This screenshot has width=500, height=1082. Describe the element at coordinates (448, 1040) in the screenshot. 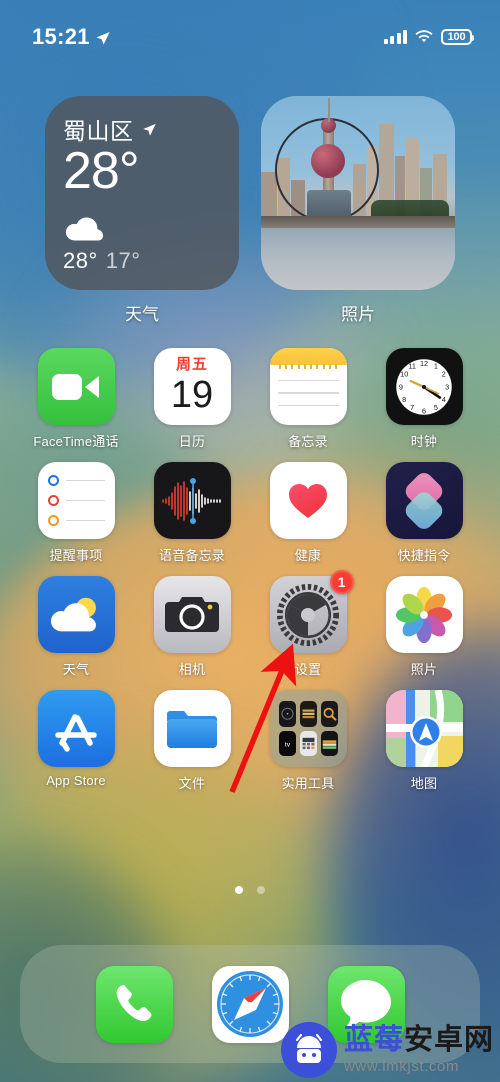

I see `watermark-name-part2: 安卓网` at that location.